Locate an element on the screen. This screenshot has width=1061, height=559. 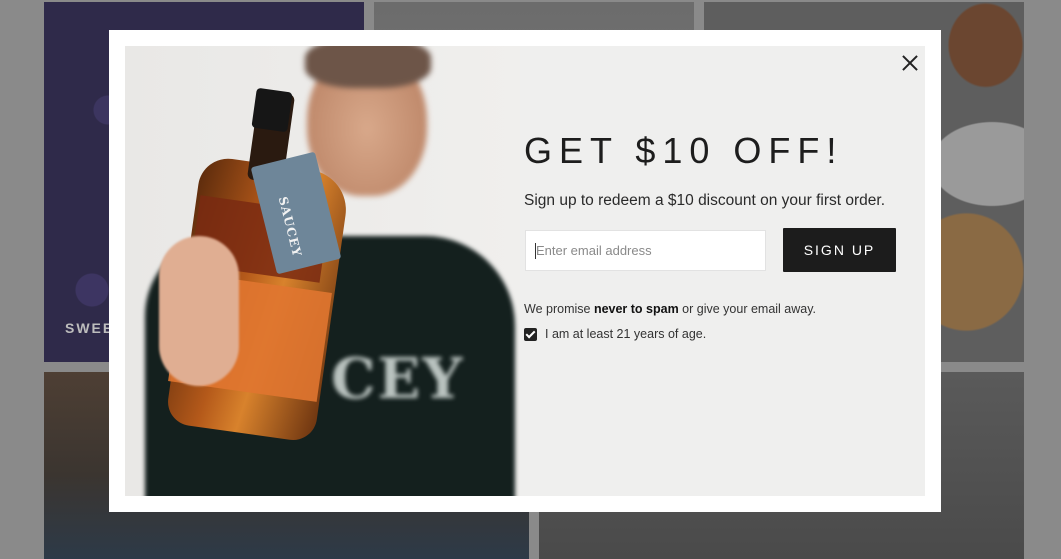
age-checkbox-label: I am at least 21 years of age. is located at coordinates (625, 334).